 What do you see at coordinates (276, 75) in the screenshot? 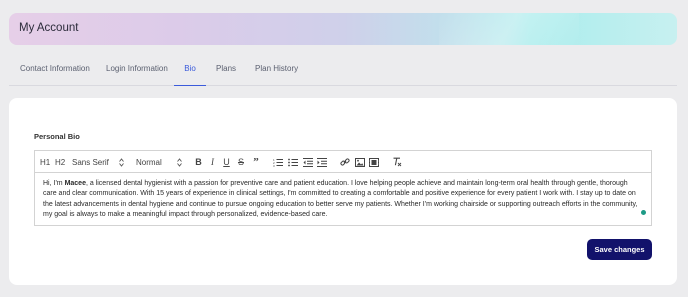
I see `tab-plan-history: Plan History` at bounding box center [276, 75].